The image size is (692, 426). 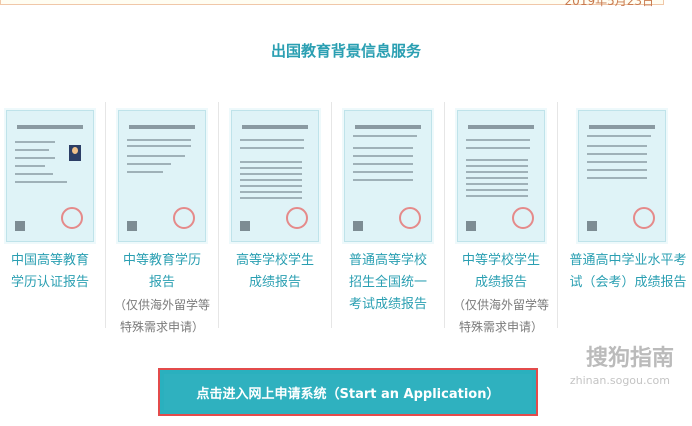 What do you see at coordinates (345, 51) in the screenshot?
I see `section-title: 出国教育背景信息服务` at bounding box center [345, 51].